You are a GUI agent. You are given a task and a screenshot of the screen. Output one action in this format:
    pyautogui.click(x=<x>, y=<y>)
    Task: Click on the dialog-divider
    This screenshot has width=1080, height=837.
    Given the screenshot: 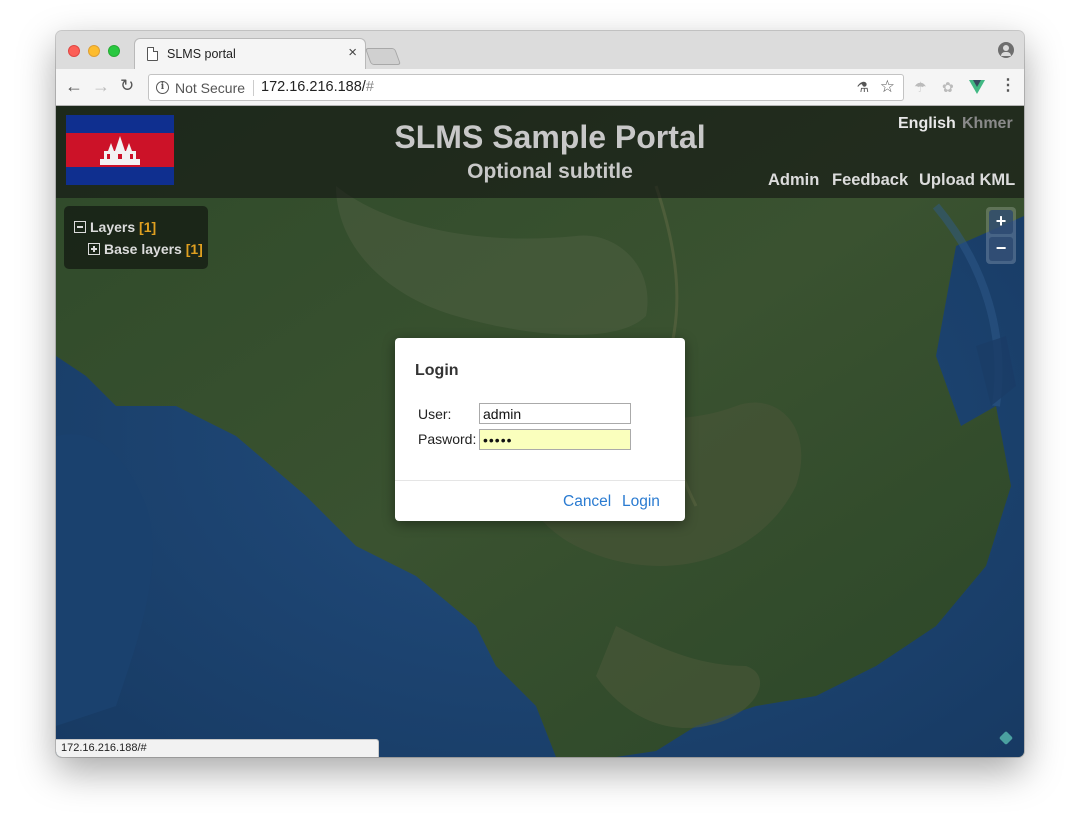 What is the action you would take?
    pyautogui.click(x=540, y=480)
    